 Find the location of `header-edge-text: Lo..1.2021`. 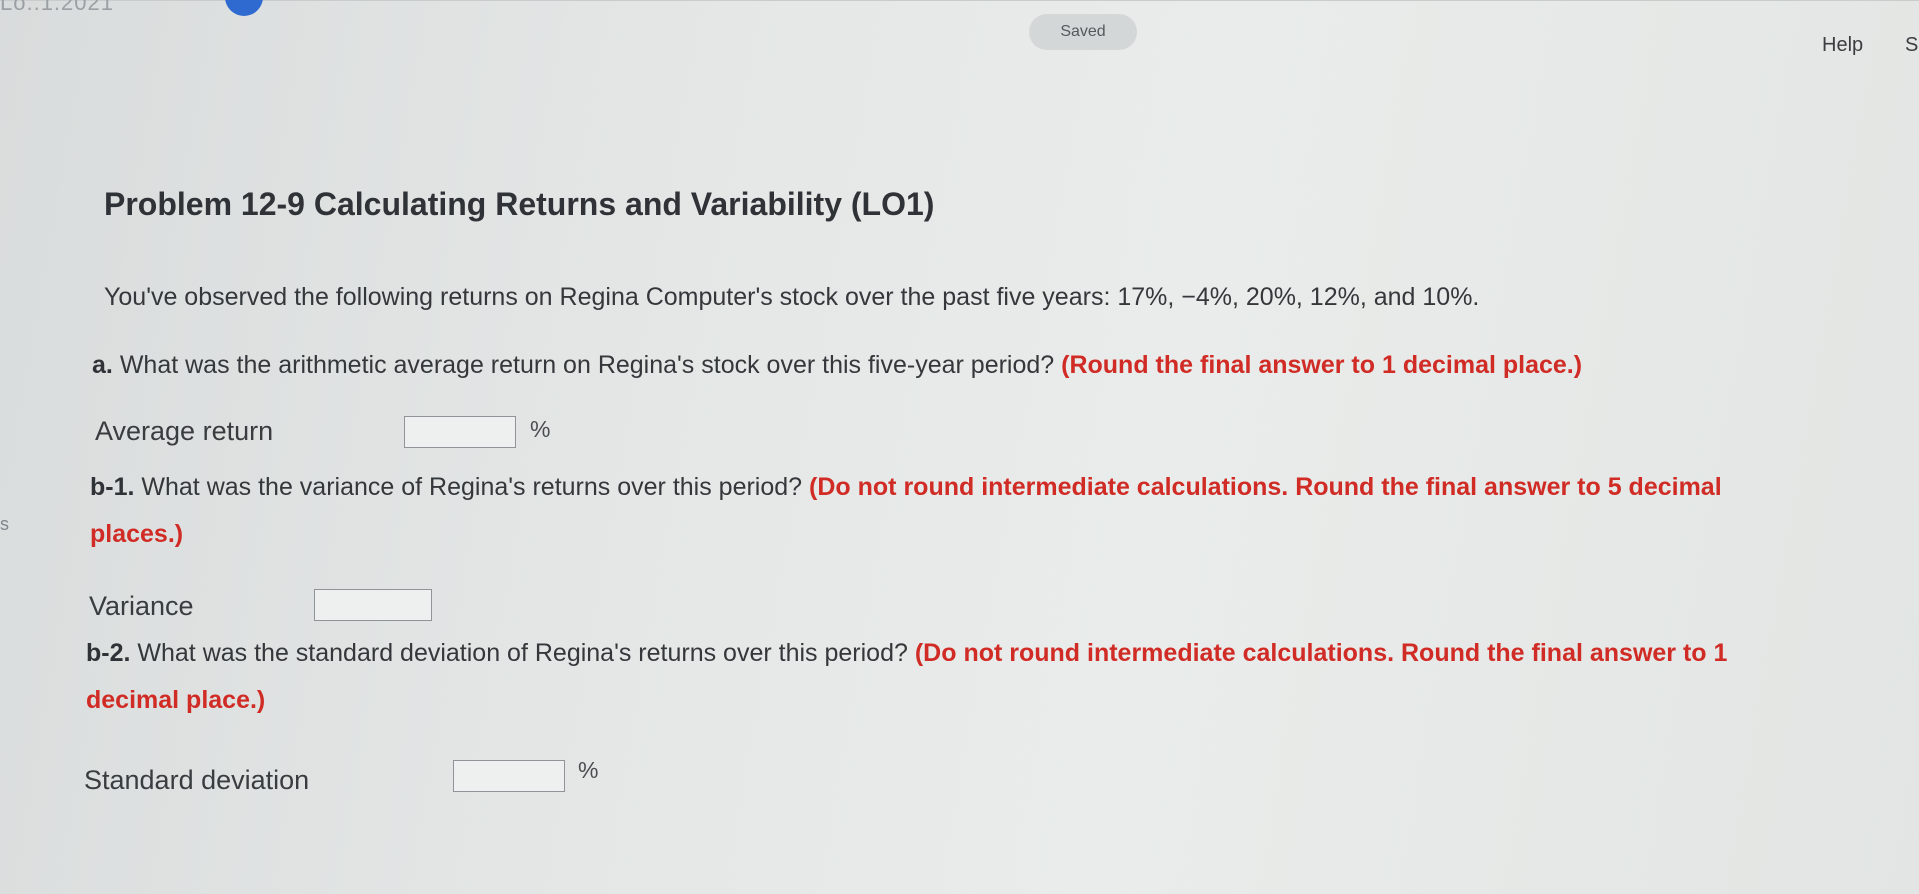

header-edge-text: Lo..1.2021 is located at coordinates (57, 7).